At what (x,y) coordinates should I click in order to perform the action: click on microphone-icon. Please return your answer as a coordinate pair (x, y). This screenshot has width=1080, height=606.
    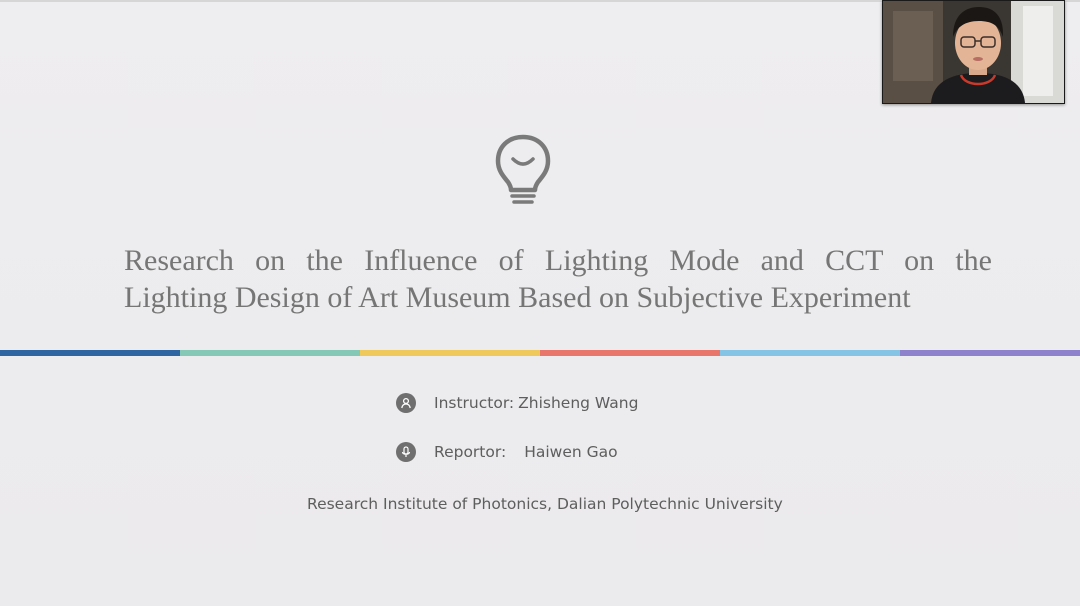
    Looking at the image, I should click on (406, 452).